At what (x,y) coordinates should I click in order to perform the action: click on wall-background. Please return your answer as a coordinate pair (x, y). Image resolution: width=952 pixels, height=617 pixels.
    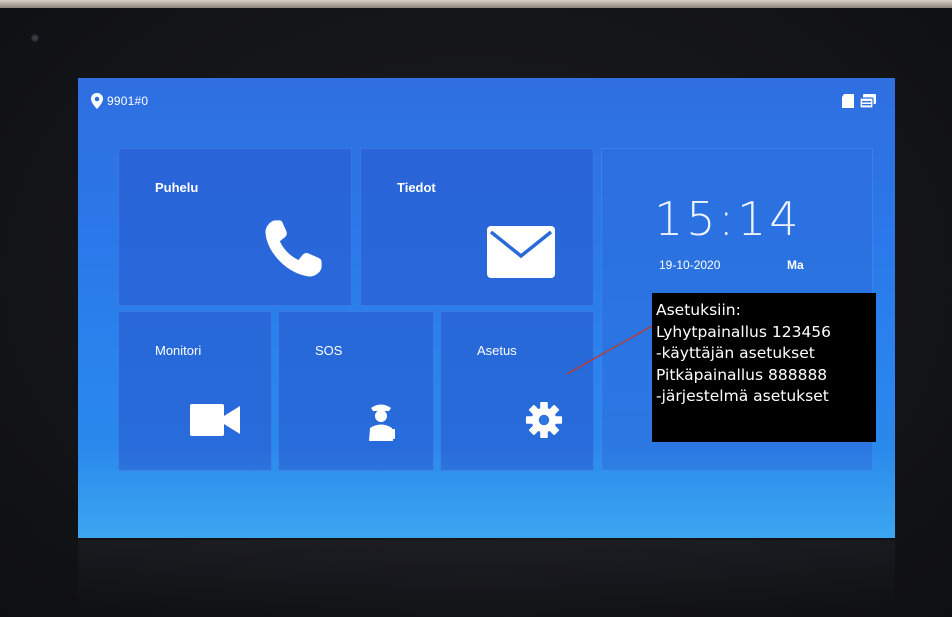
    Looking at the image, I should click on (476, 4).